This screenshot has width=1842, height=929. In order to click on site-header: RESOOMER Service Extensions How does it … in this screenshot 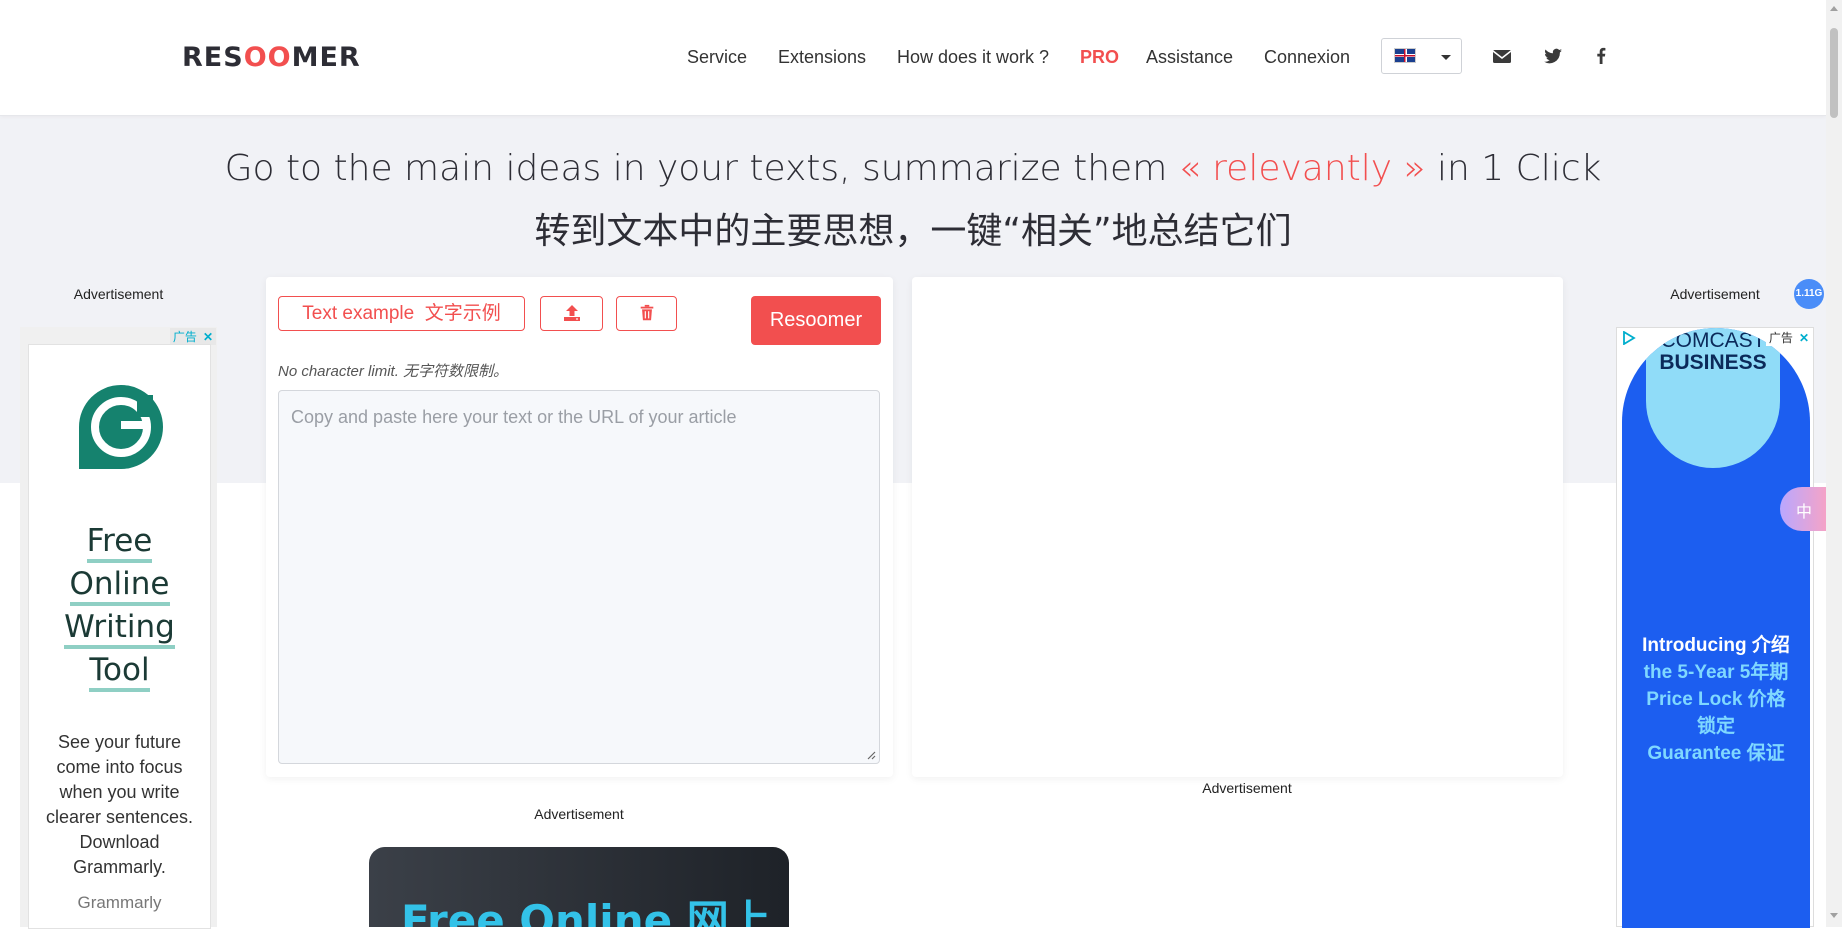, I will do `click(913, 58)`.